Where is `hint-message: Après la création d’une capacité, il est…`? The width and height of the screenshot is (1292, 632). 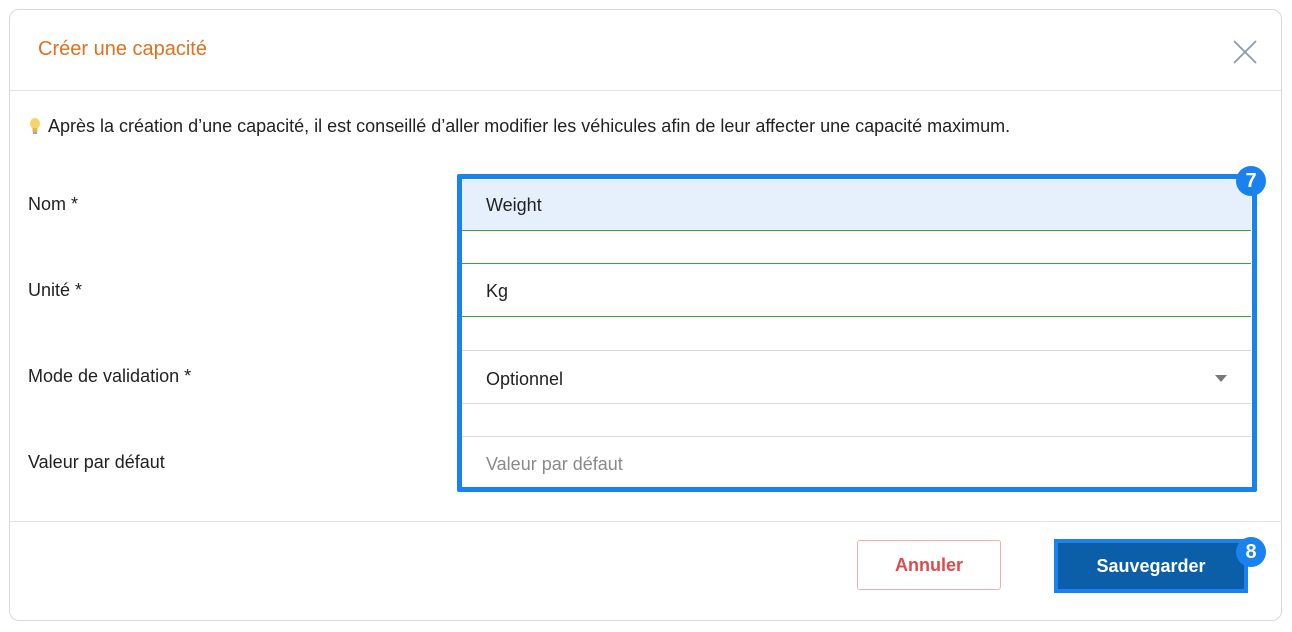 hint-message: Après la création d’une capacité, il est… is located at coordinates (529, 126).